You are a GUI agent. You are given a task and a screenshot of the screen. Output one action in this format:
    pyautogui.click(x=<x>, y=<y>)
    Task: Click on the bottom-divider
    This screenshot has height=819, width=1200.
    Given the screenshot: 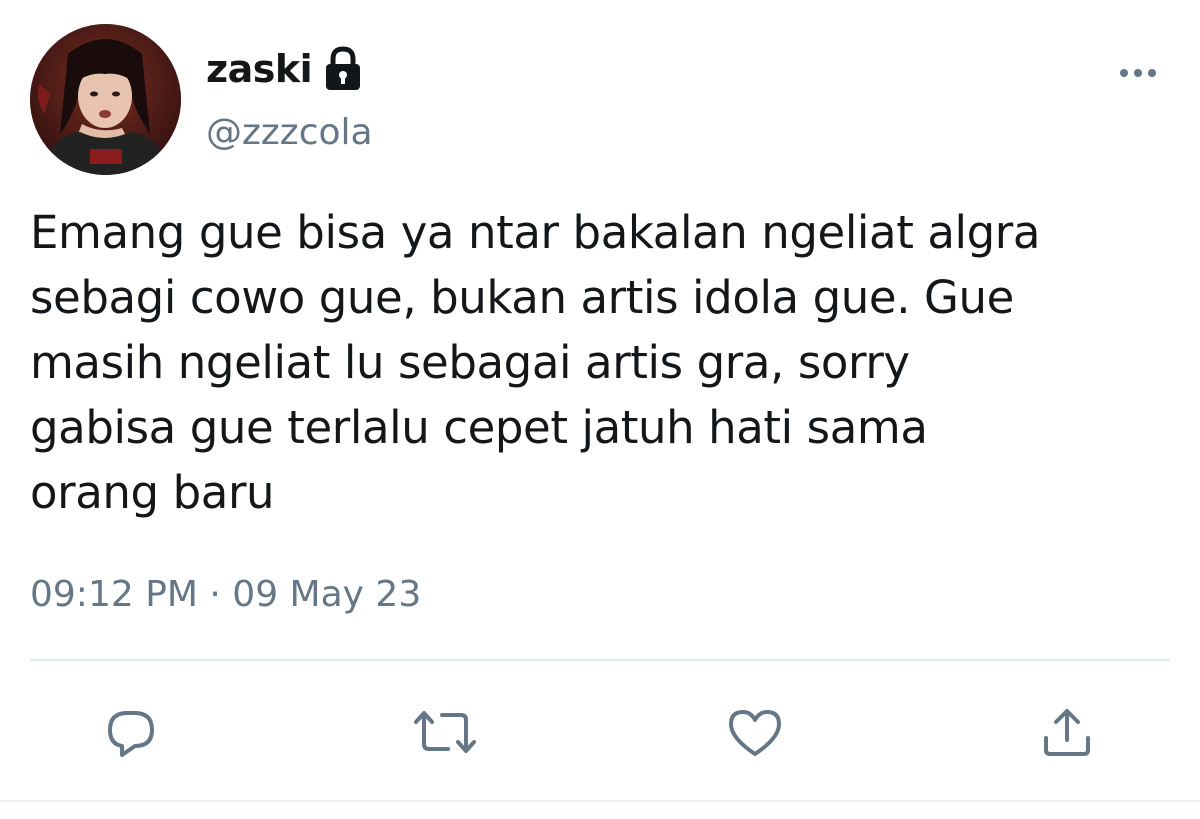 What is the action you would take?
    pyautogui.click(x=600, y=801)
    